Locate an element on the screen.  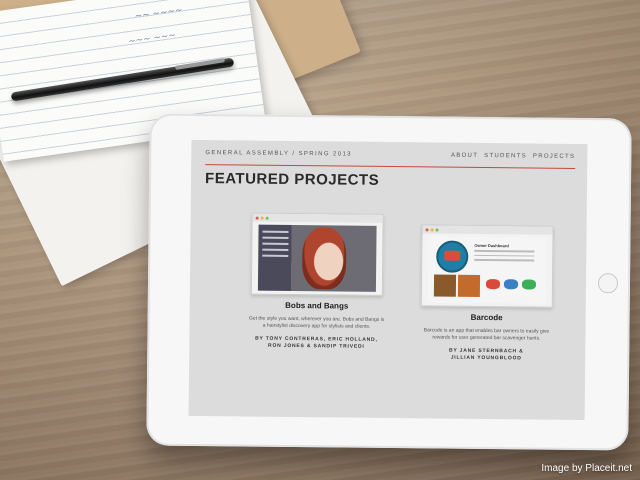
nav-projects: PROJECTS is located at coordinates (554, 157).